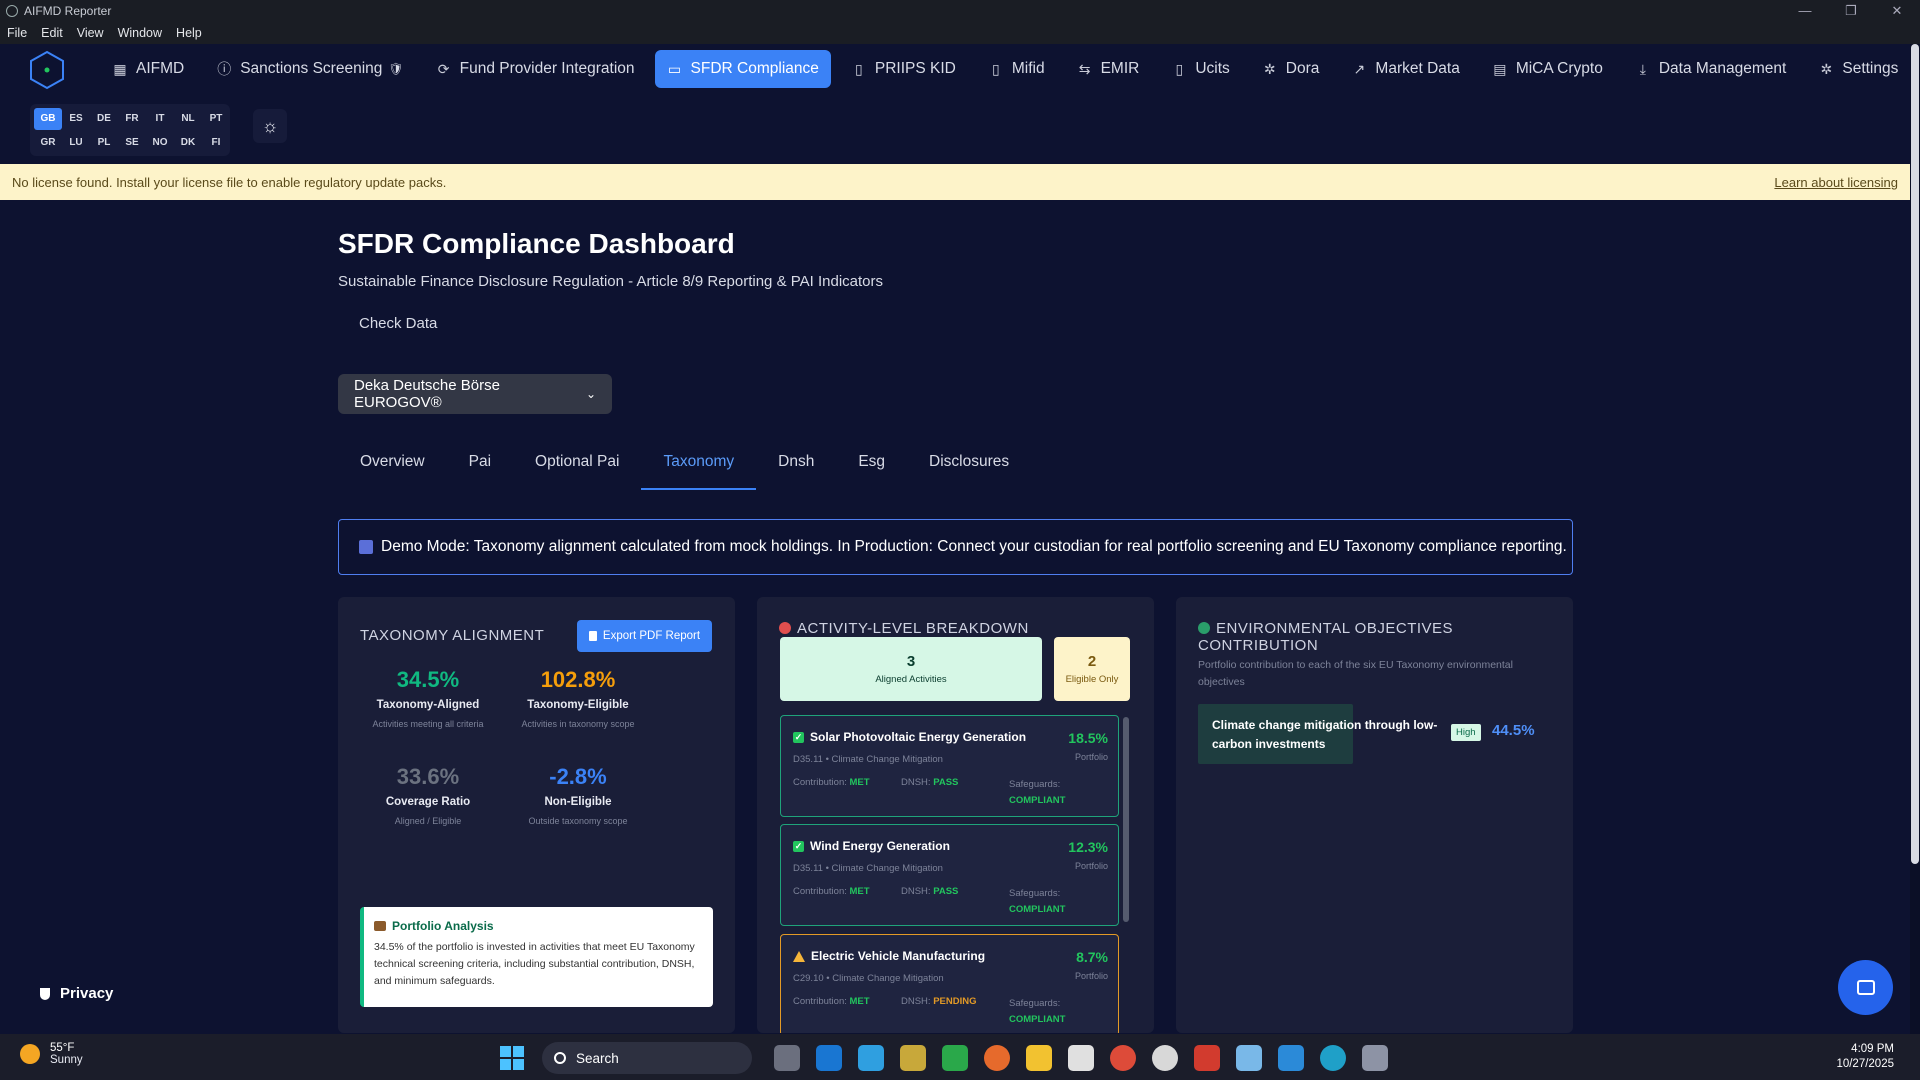 This screenshot has width=1920, height=1080. What do you see at coordinates (1375, 1058) in the screenshot?
I see `settings-app-icon` at bounding box center [1375, 1058].